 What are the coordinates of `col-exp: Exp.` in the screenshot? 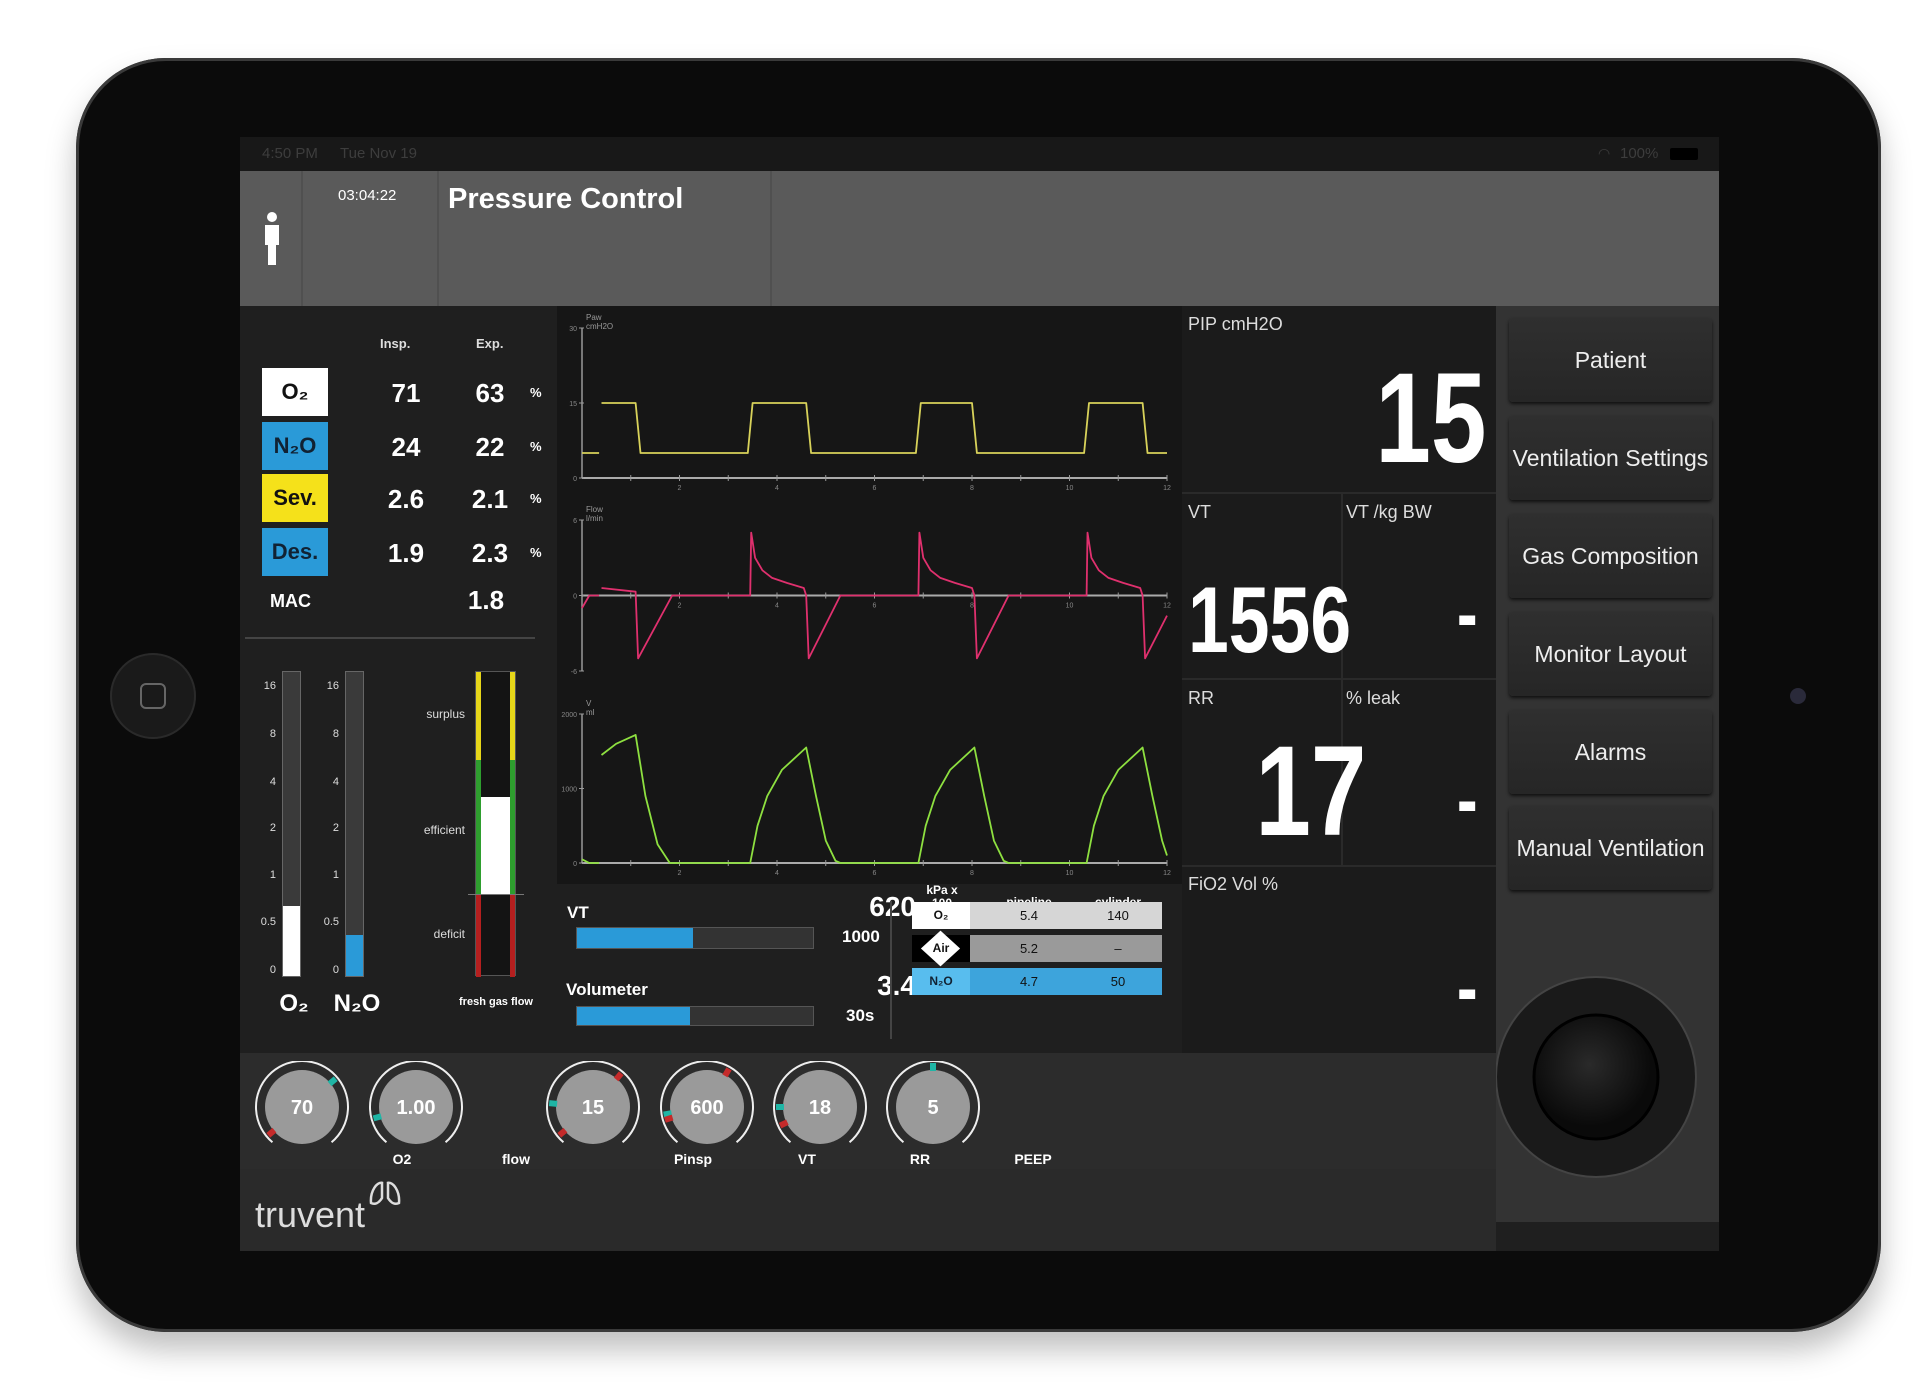 It's located at (490, 343).